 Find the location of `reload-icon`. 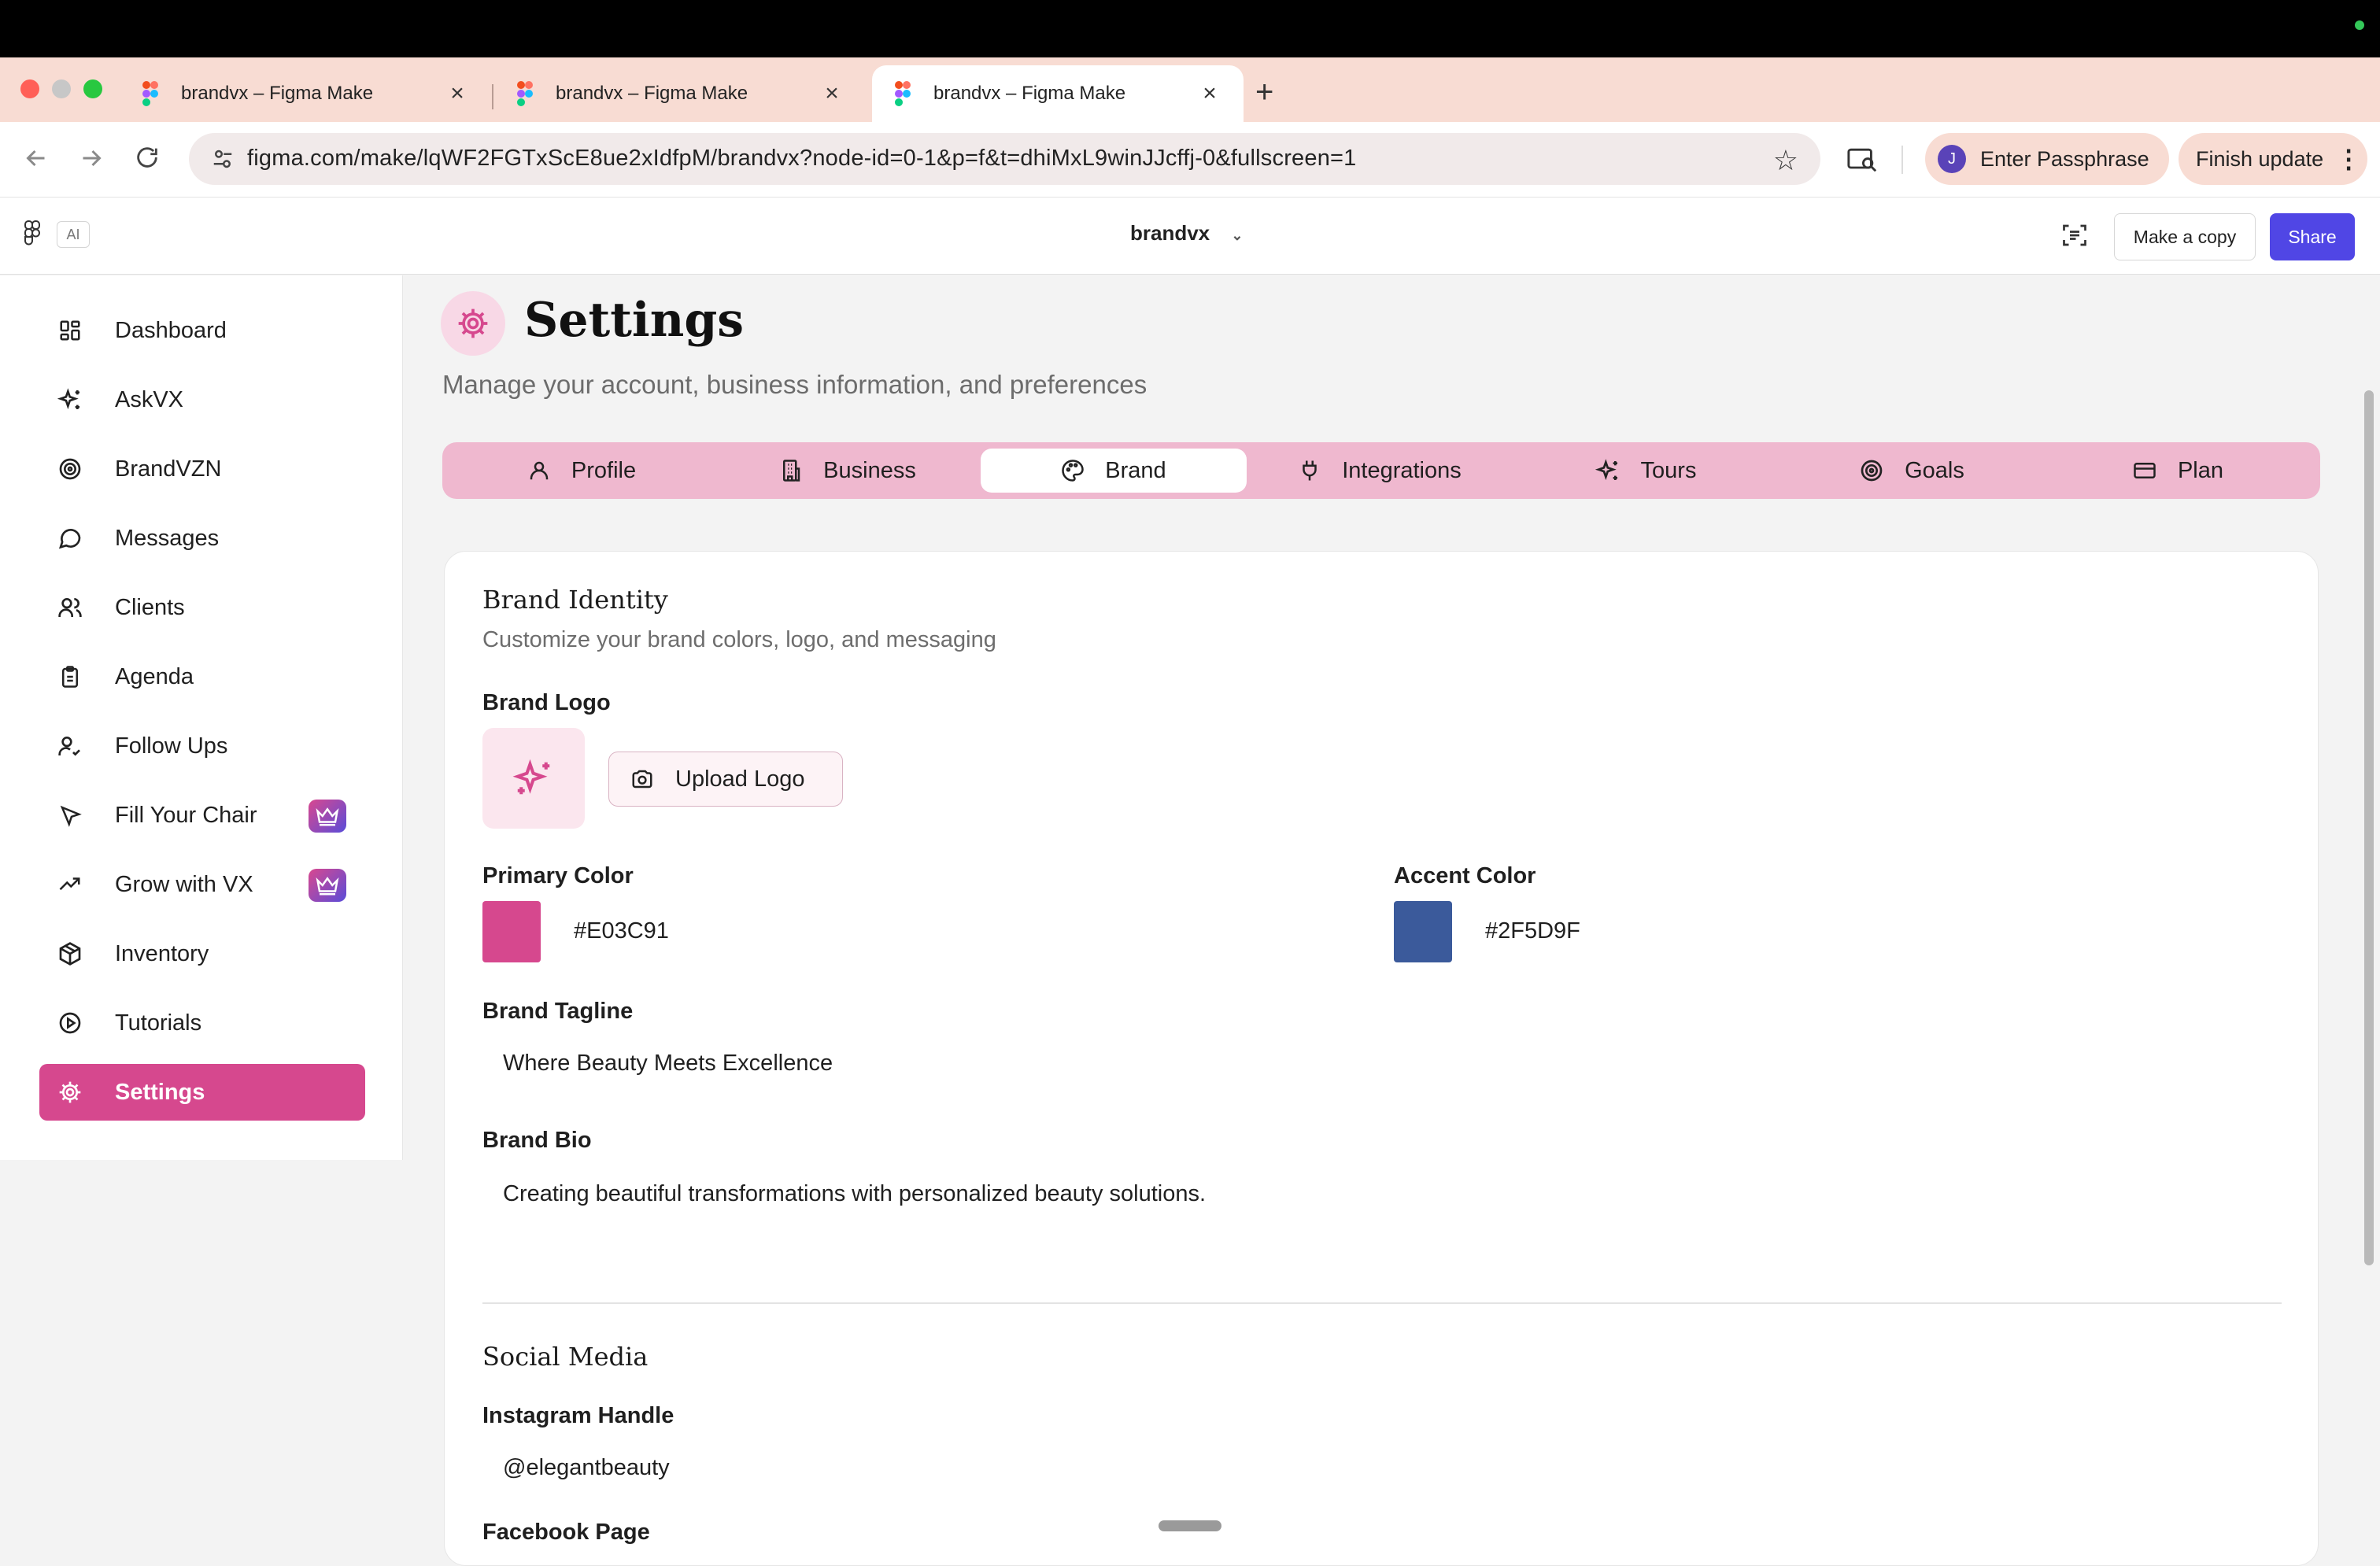

reload-icon is located at coordinates (147, 157).